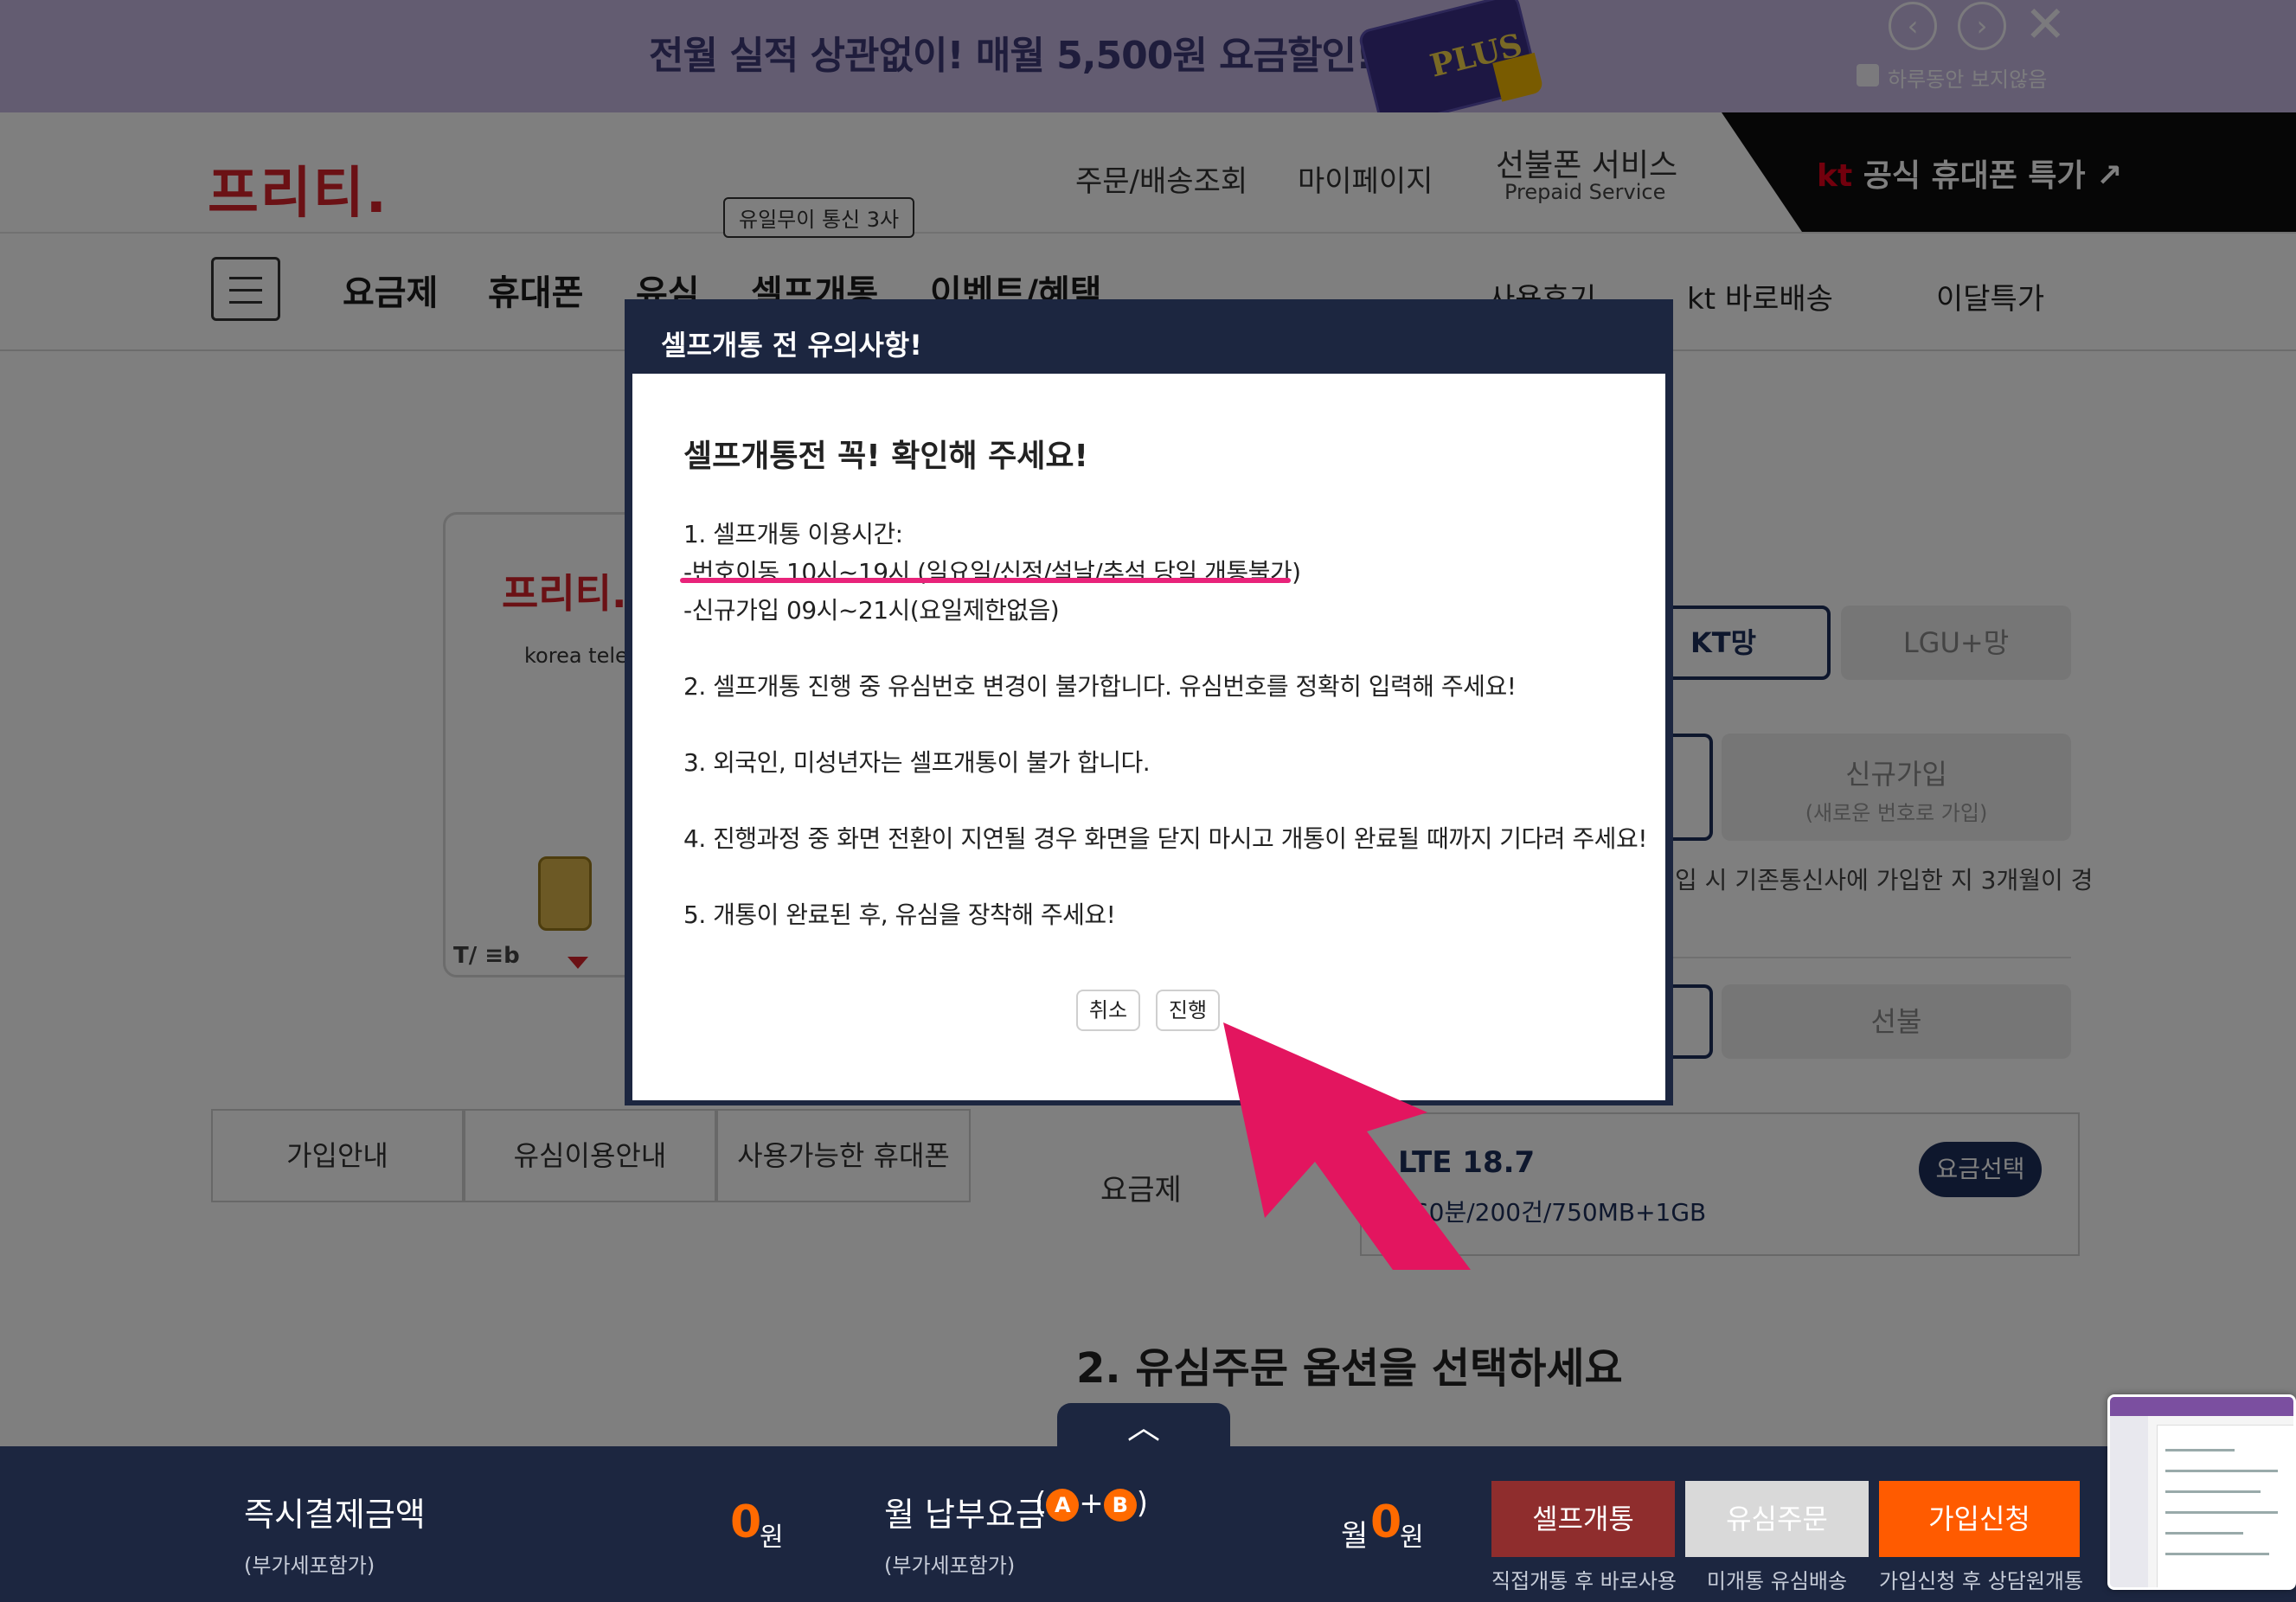 This screenshot has height=1602, width=2296. I want to click on pink-arrow-icon, so click(1347, 1146).